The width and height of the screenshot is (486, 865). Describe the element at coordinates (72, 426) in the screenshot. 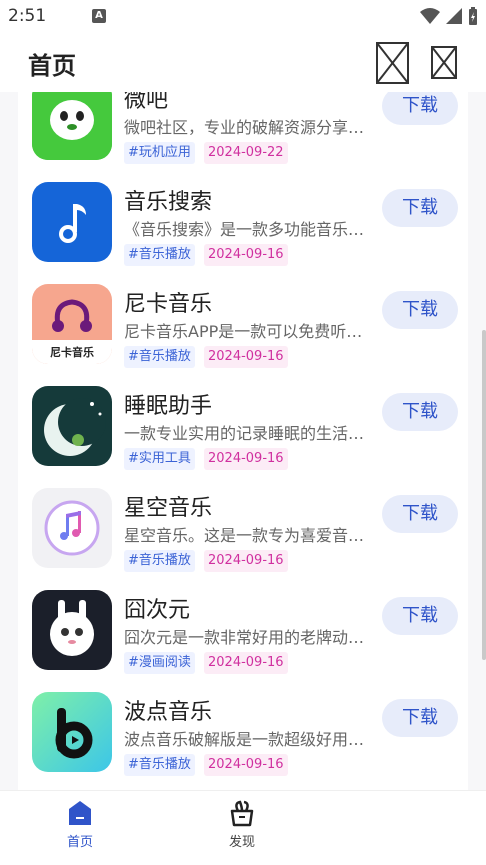

I see `moon-icon` at that location.